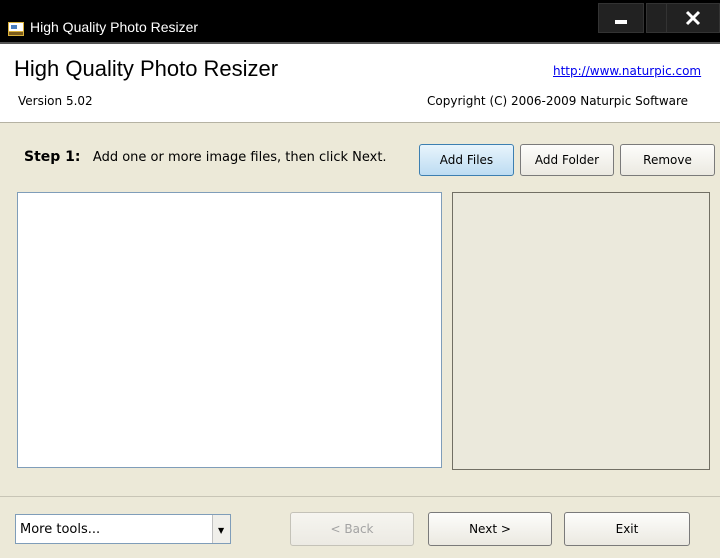 This screenshot has height=558, width=720. I want to click on next-button: Next >, so click(490, 529).